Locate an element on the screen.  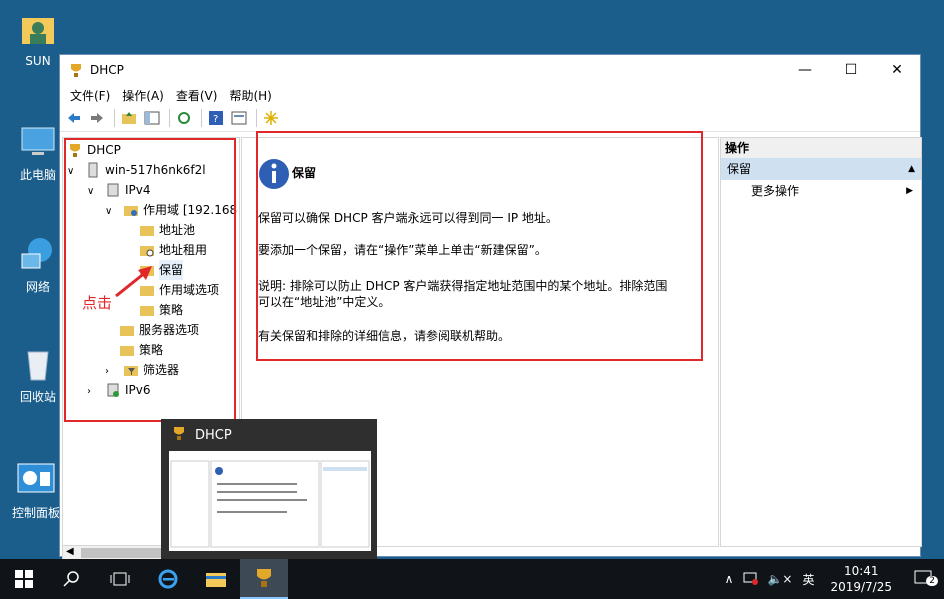
star-burst-icon is located at coordinates (271, 118).